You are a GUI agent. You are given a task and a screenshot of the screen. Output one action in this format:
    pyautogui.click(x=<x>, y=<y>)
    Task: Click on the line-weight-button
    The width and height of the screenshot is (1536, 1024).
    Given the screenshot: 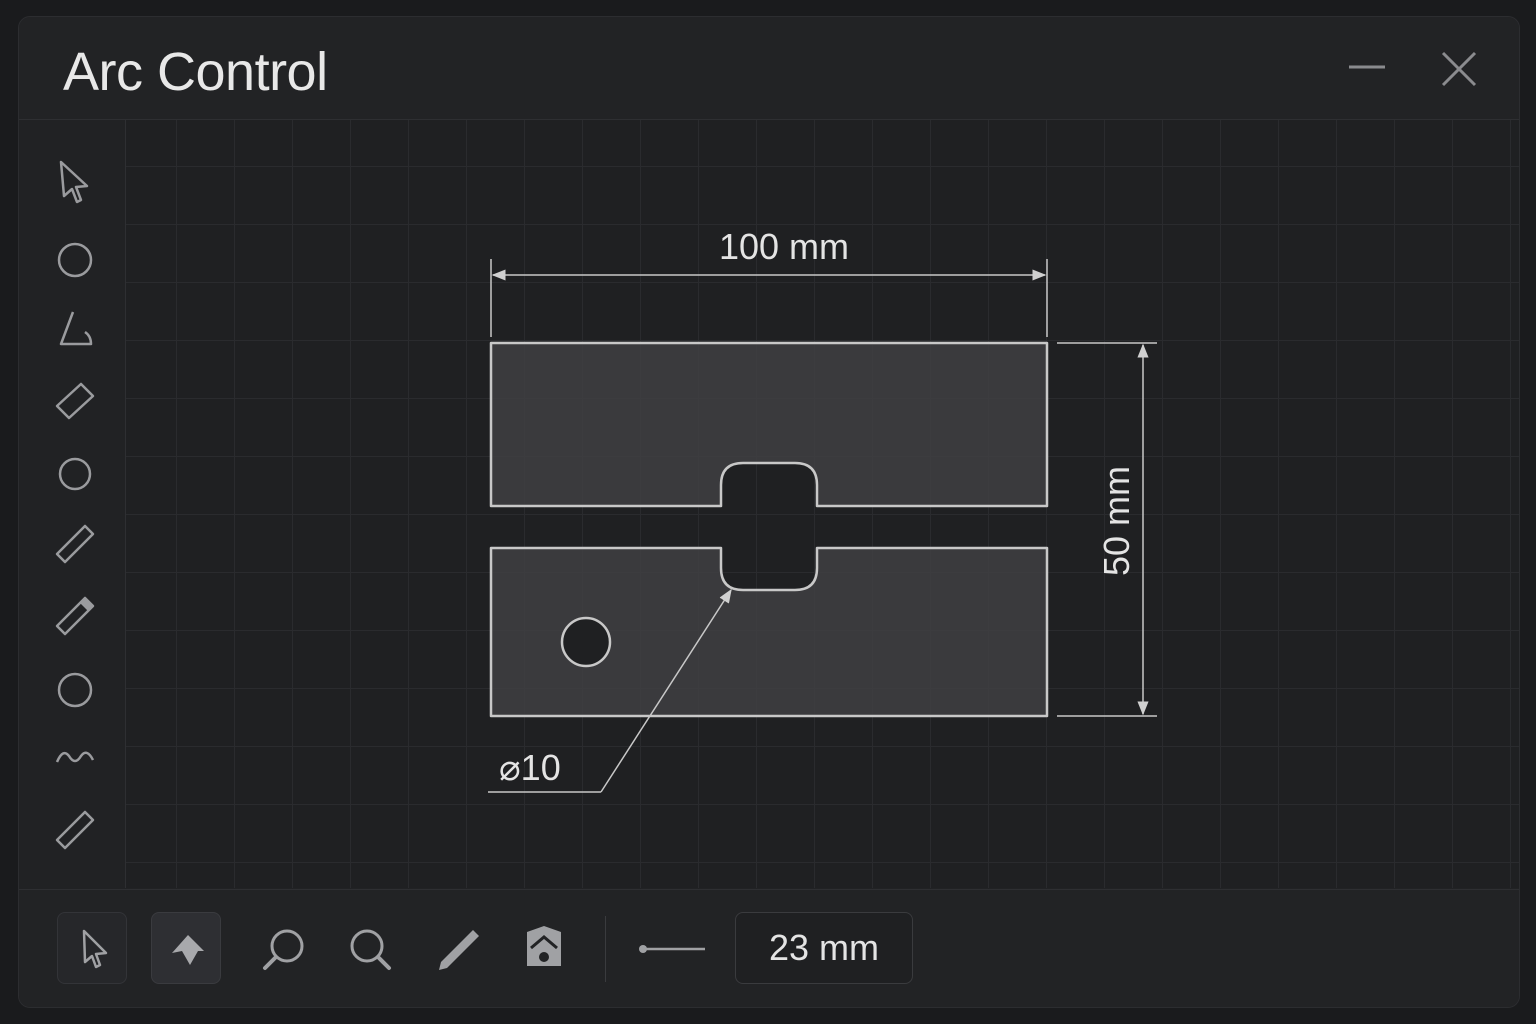 What is the action you would take?
    pyautogui.click(x=673, y=948)
    